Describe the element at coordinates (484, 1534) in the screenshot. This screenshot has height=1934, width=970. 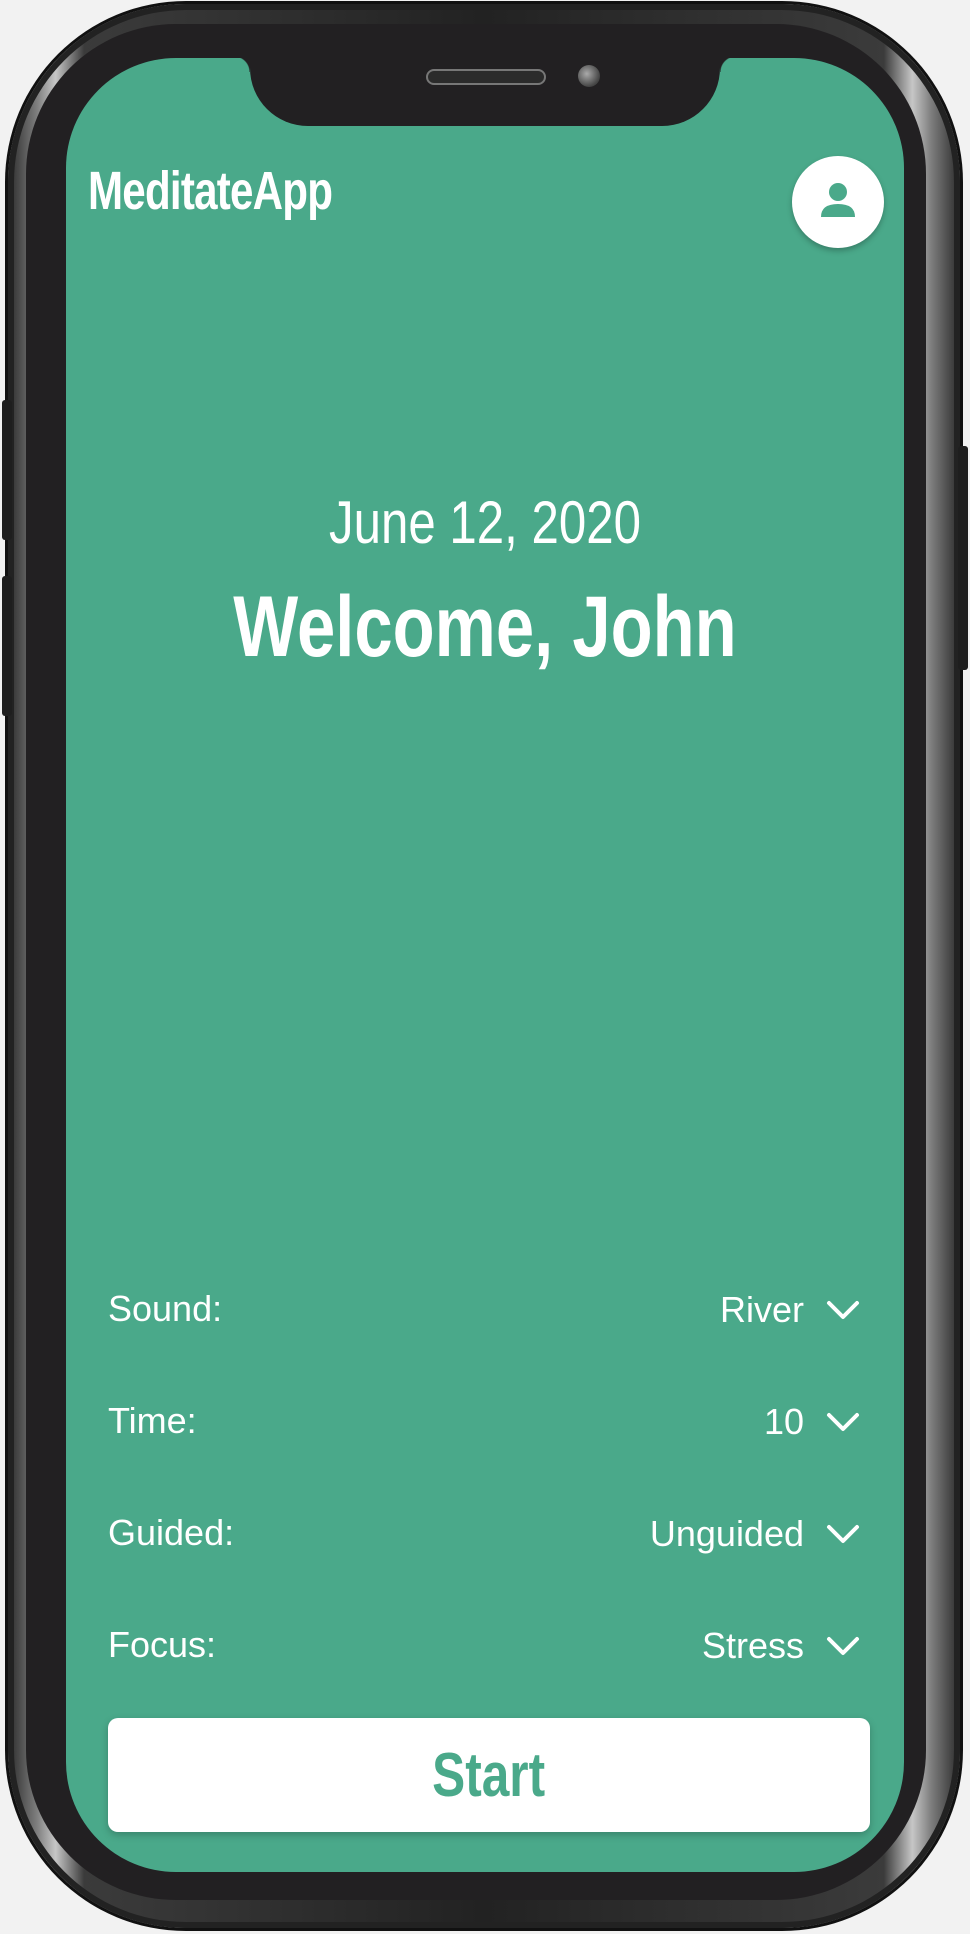
I see `setting-row-guided: Guided: Unguided` at that location.